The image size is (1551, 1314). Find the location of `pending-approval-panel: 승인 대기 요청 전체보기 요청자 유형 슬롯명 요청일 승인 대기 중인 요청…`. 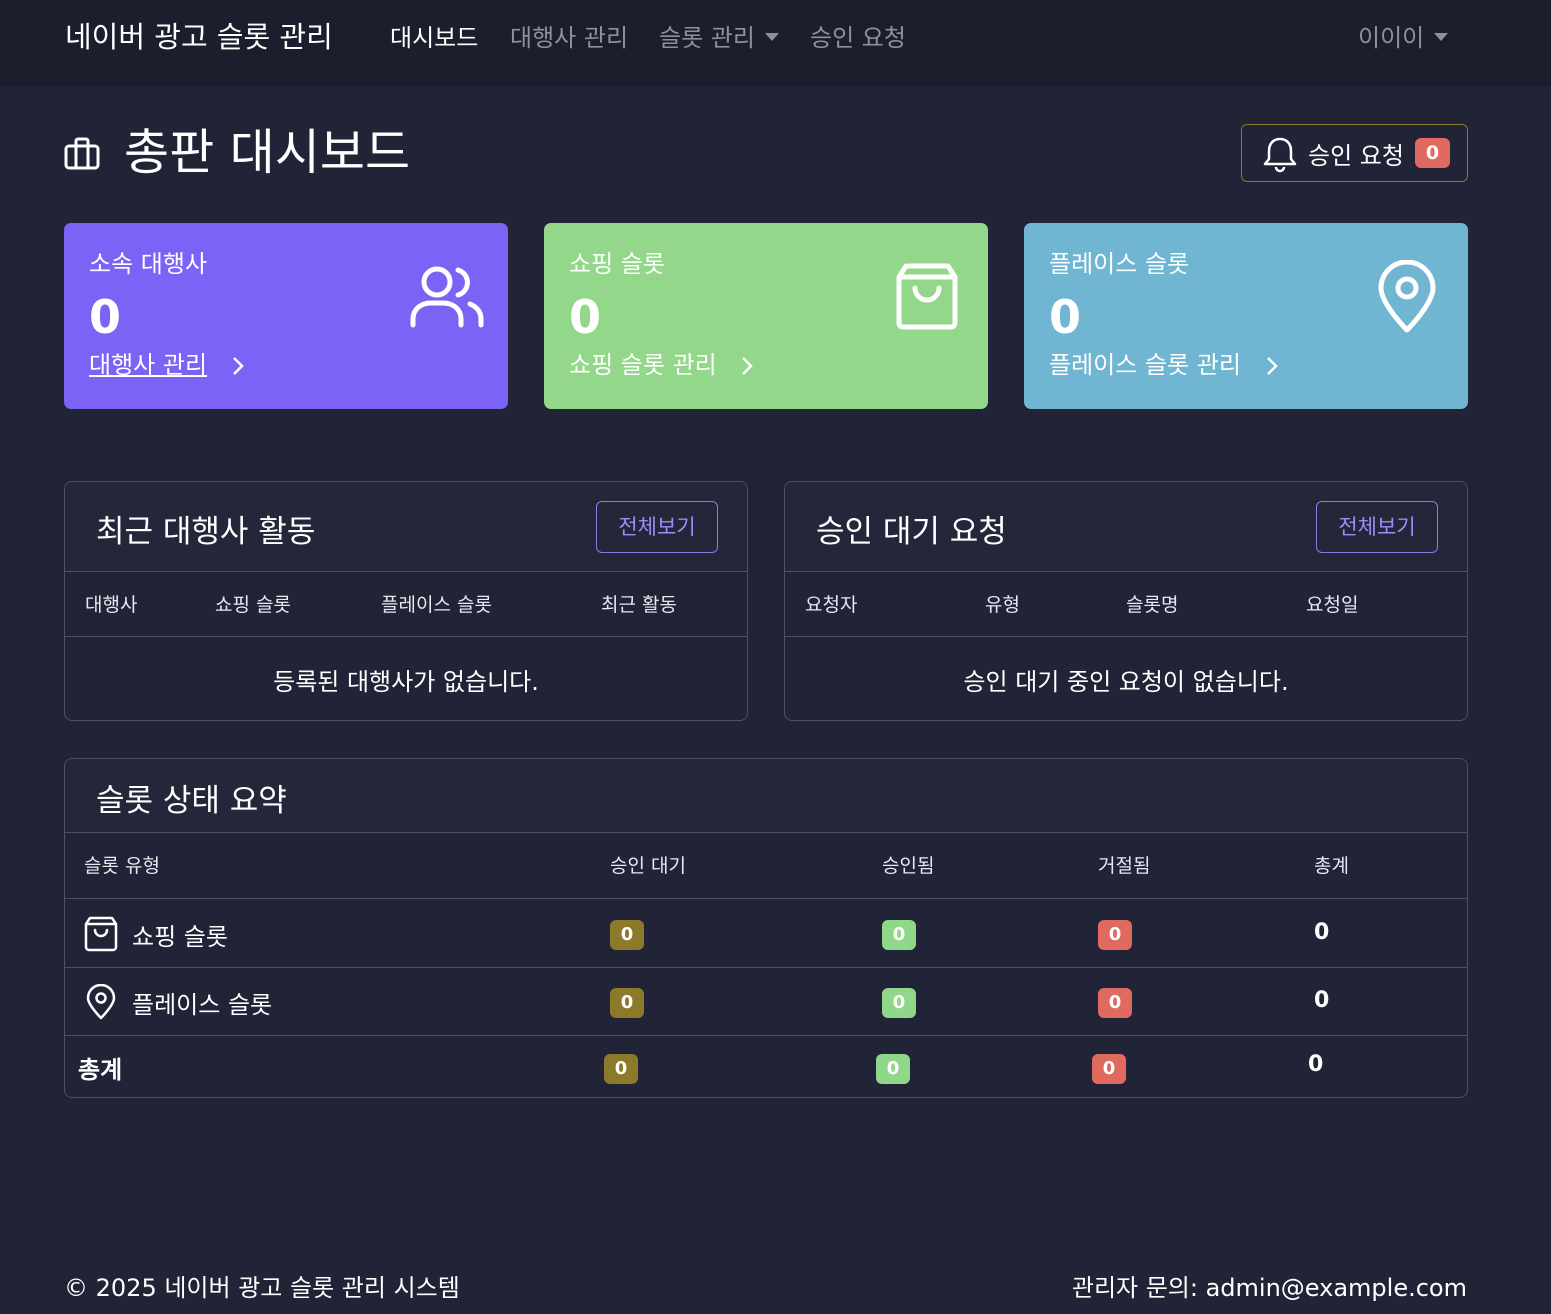

pending-approval-panel: 승인 대기 요청 전체보기 요청자 유형 슬롯명 요청일 승인 대기 중인 요청… is located at coordinates (1126, 601).